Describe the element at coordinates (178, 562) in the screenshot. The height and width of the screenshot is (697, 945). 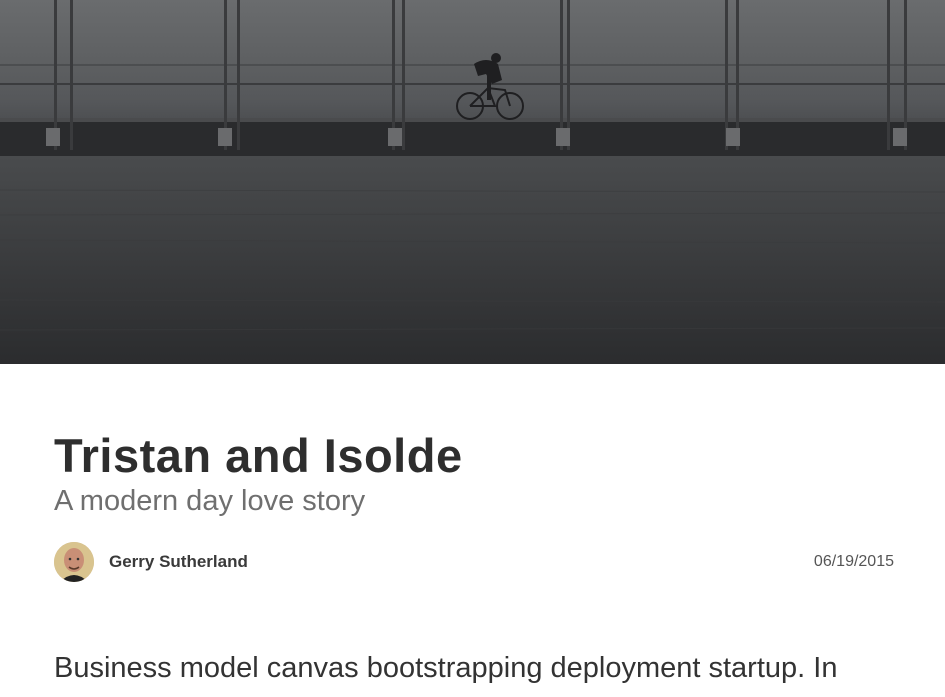
I see `author-name: Gerry Sutherland` at that location.